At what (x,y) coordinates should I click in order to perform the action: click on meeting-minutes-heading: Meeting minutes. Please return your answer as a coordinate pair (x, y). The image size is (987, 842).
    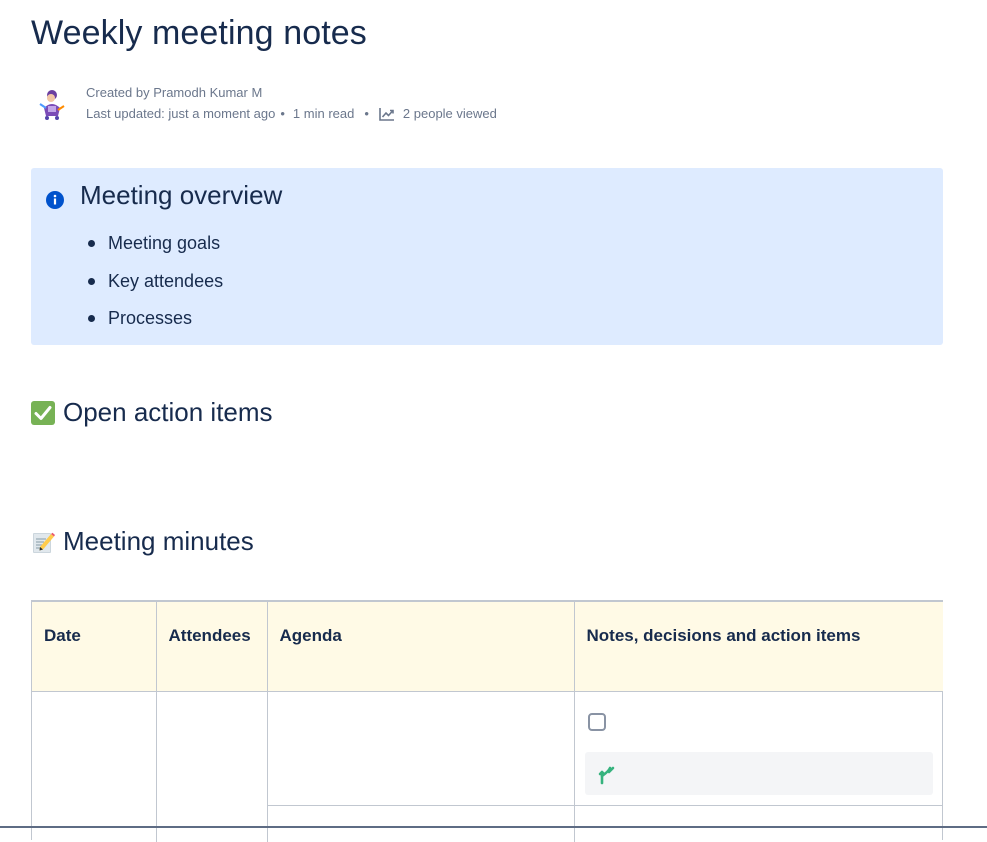
    Looking at the image, I should click on (142, 541).